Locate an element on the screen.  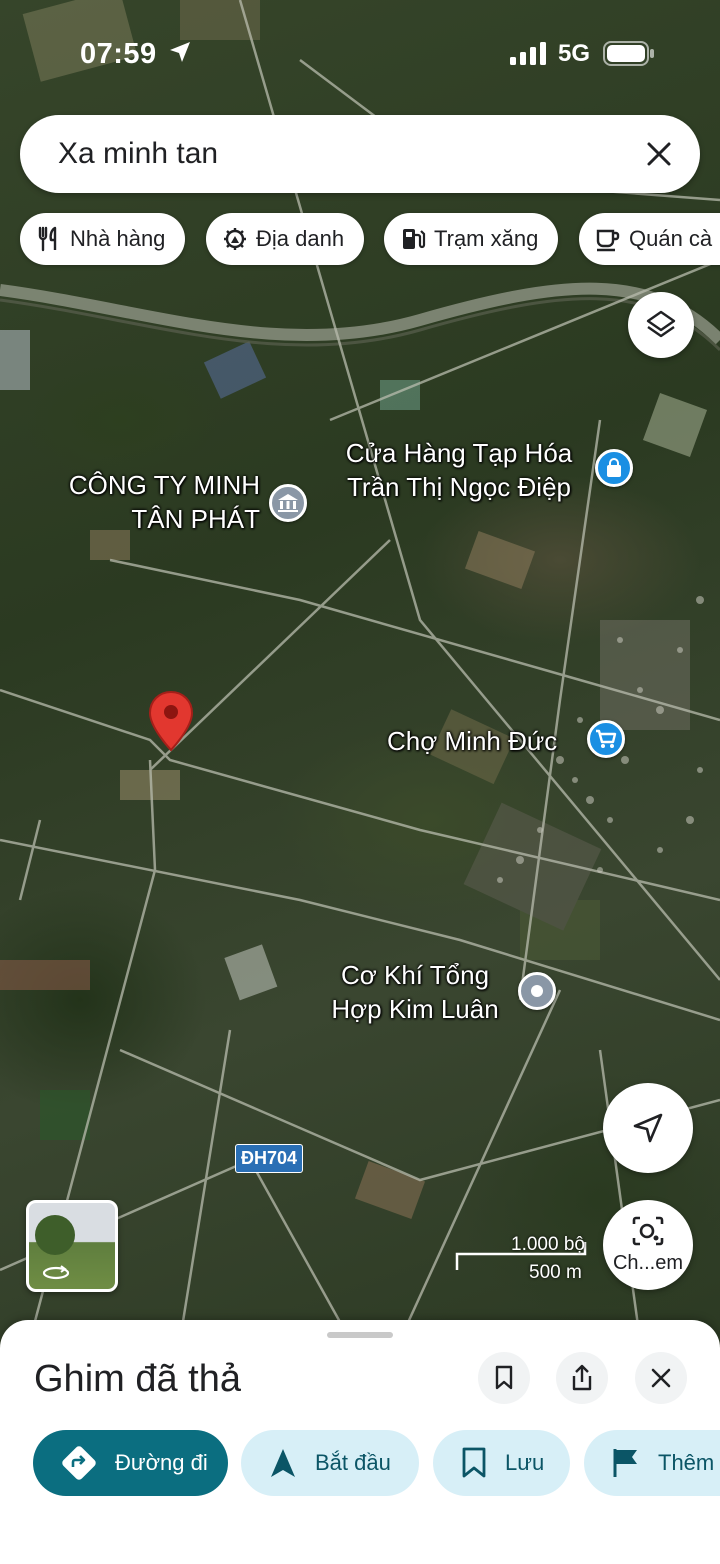
chip-restaurants: Nhà hàng is located at coordinates (103, 239).